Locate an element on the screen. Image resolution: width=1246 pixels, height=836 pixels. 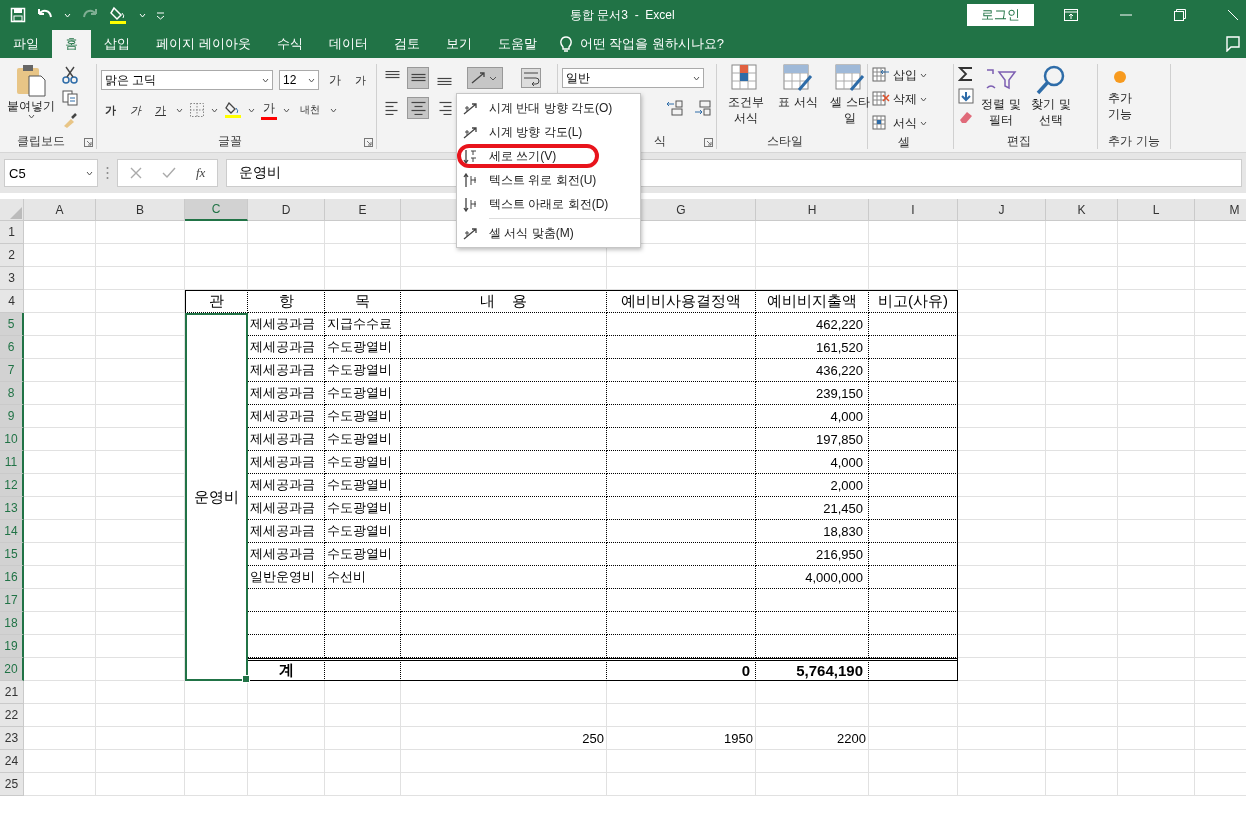
ribbon-tab: 데이터 is located at coordinates (348, 44).